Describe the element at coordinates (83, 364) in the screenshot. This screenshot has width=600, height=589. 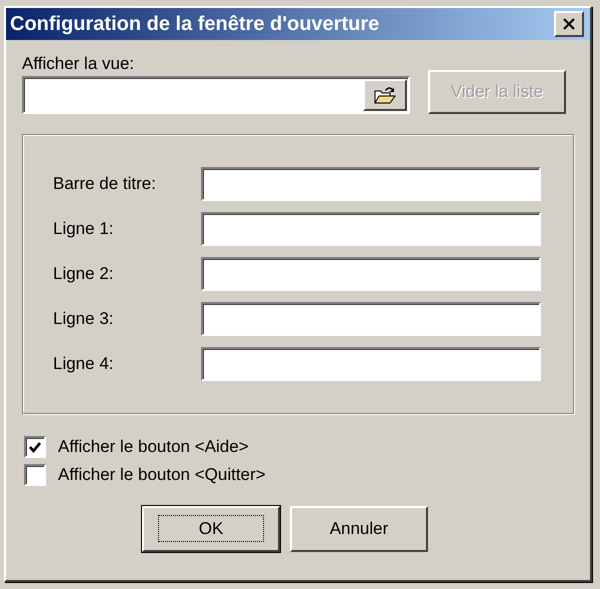
I see `field-label: Ligne 4:` at that location.